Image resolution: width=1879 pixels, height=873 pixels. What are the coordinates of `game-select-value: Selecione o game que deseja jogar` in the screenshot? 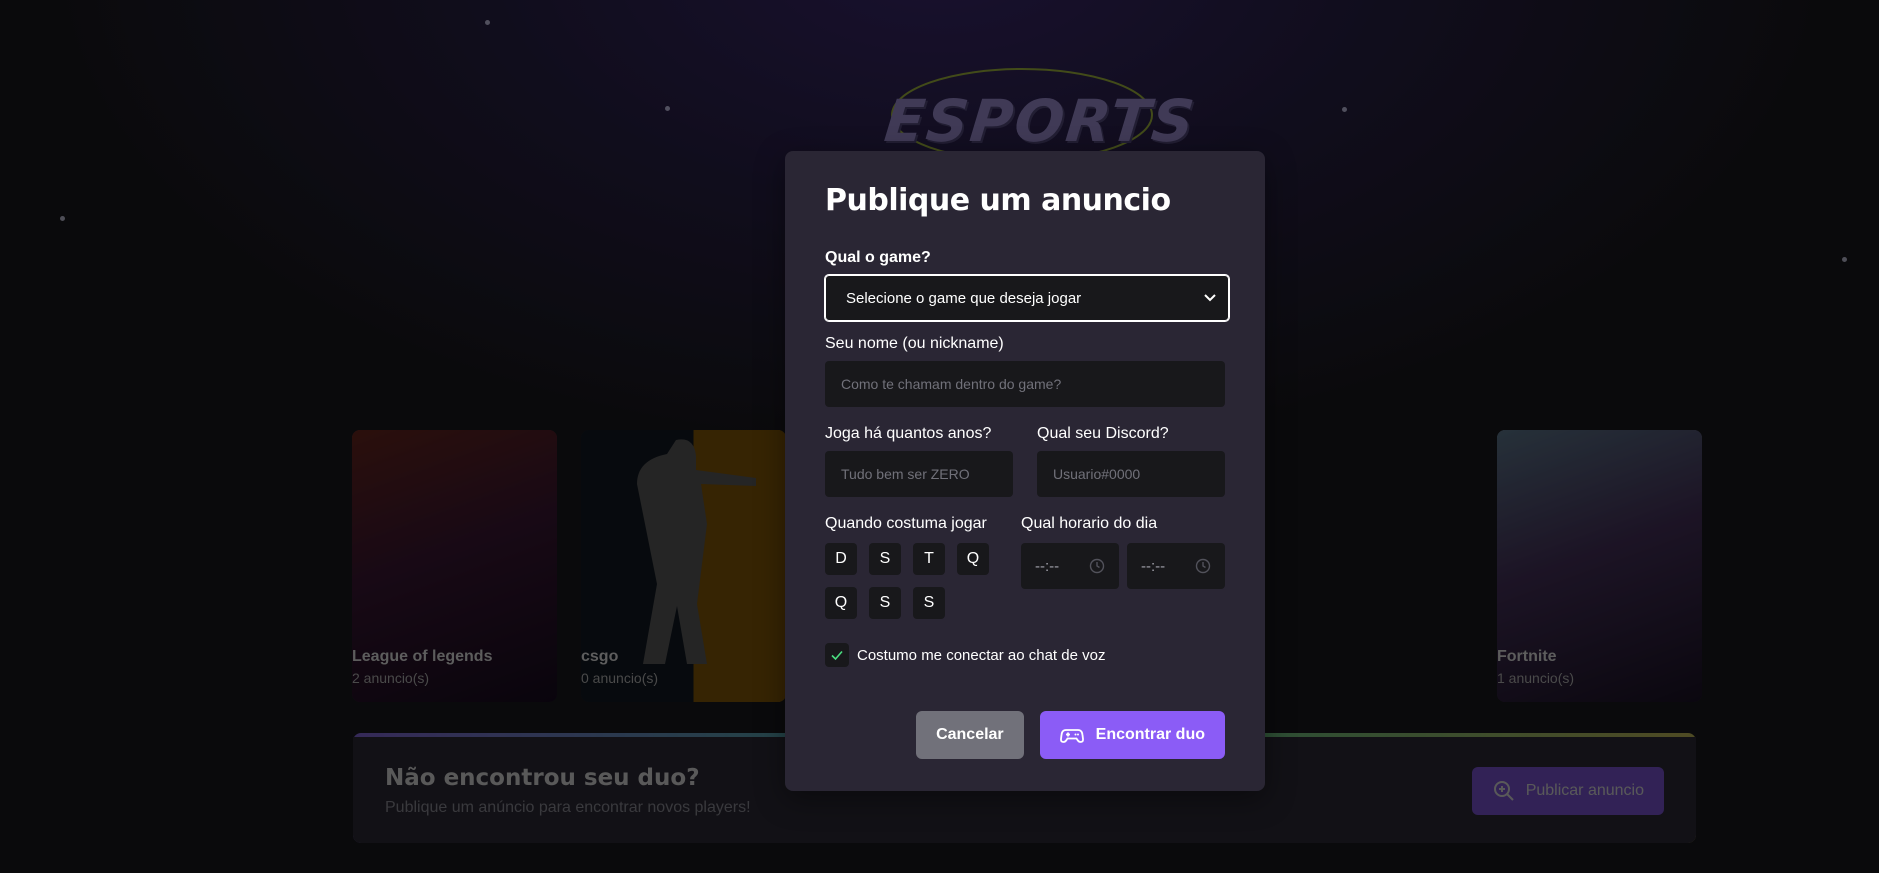 It's located at (964, 298).